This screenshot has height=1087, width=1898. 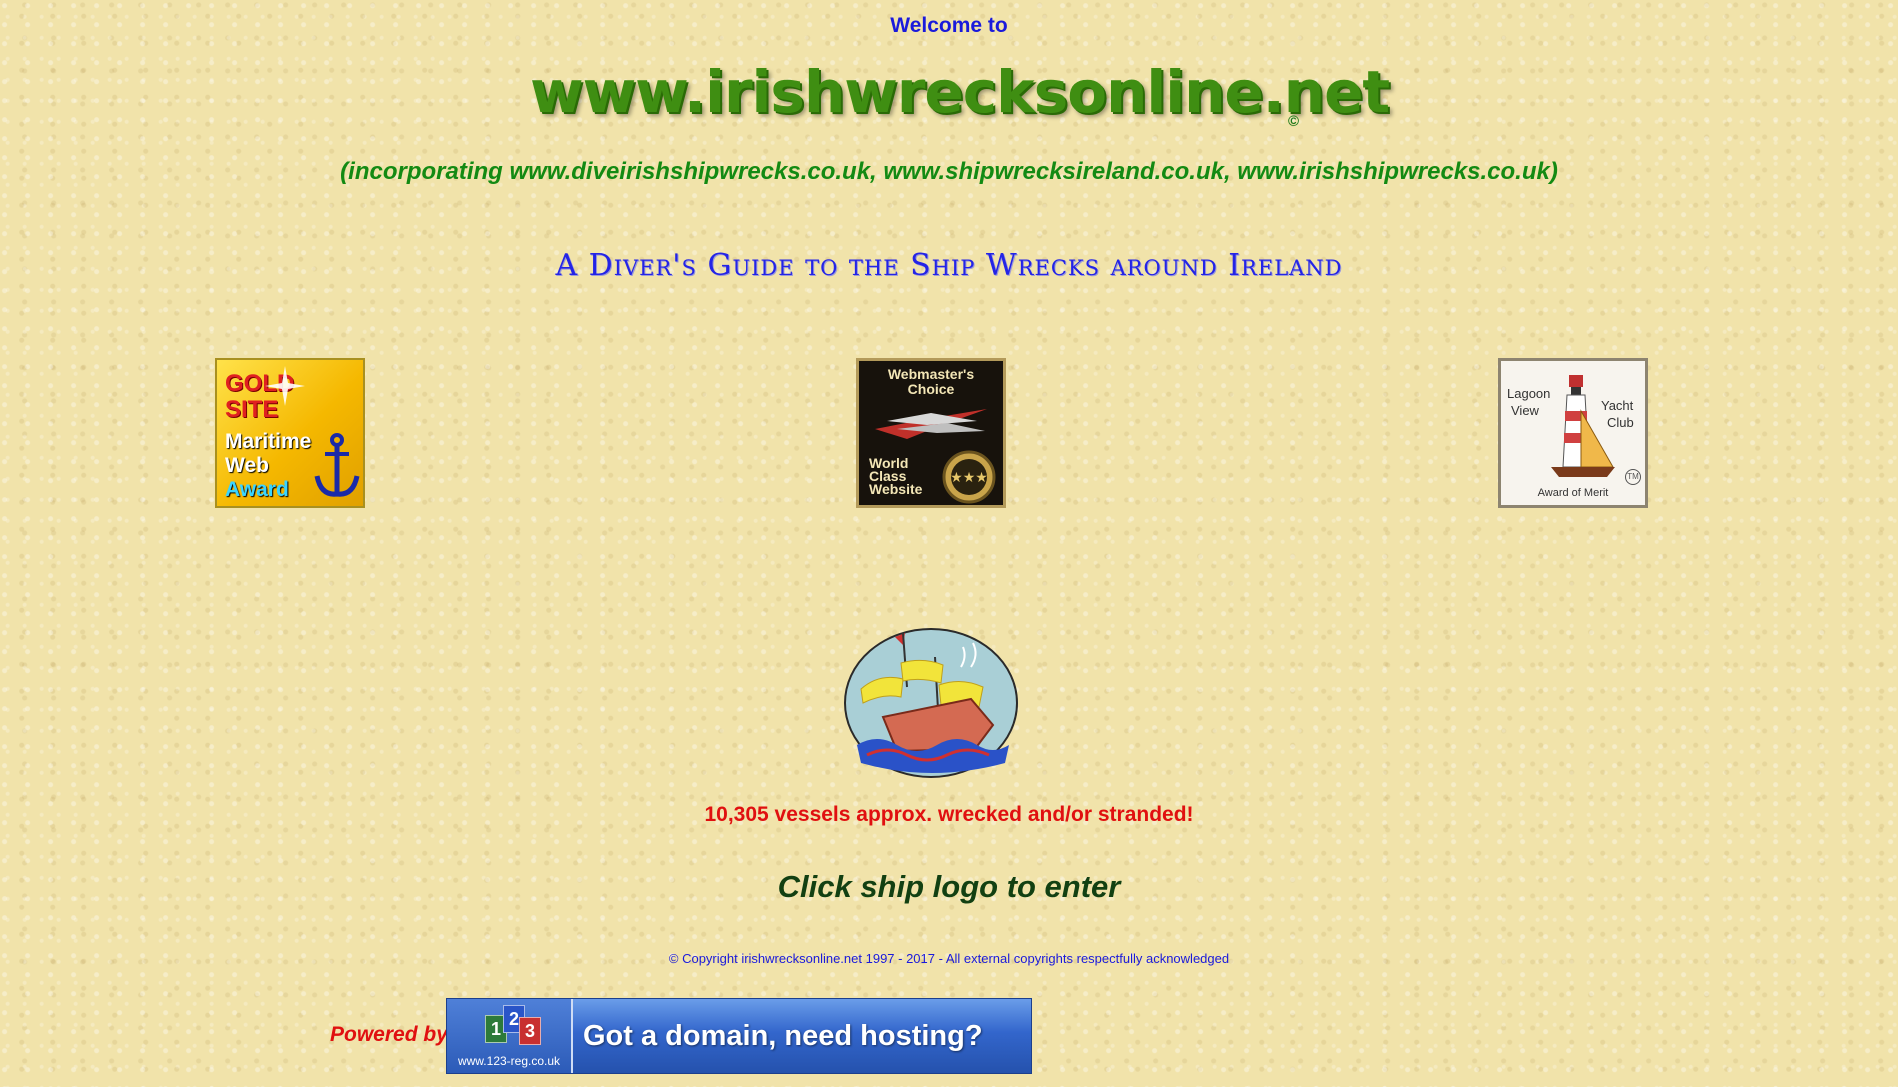 What do you see at coordinates (509, 1061) in the screenshot?
I see `banner-url: www.123-reg.co.uk` at bounding box center [509, 1061].